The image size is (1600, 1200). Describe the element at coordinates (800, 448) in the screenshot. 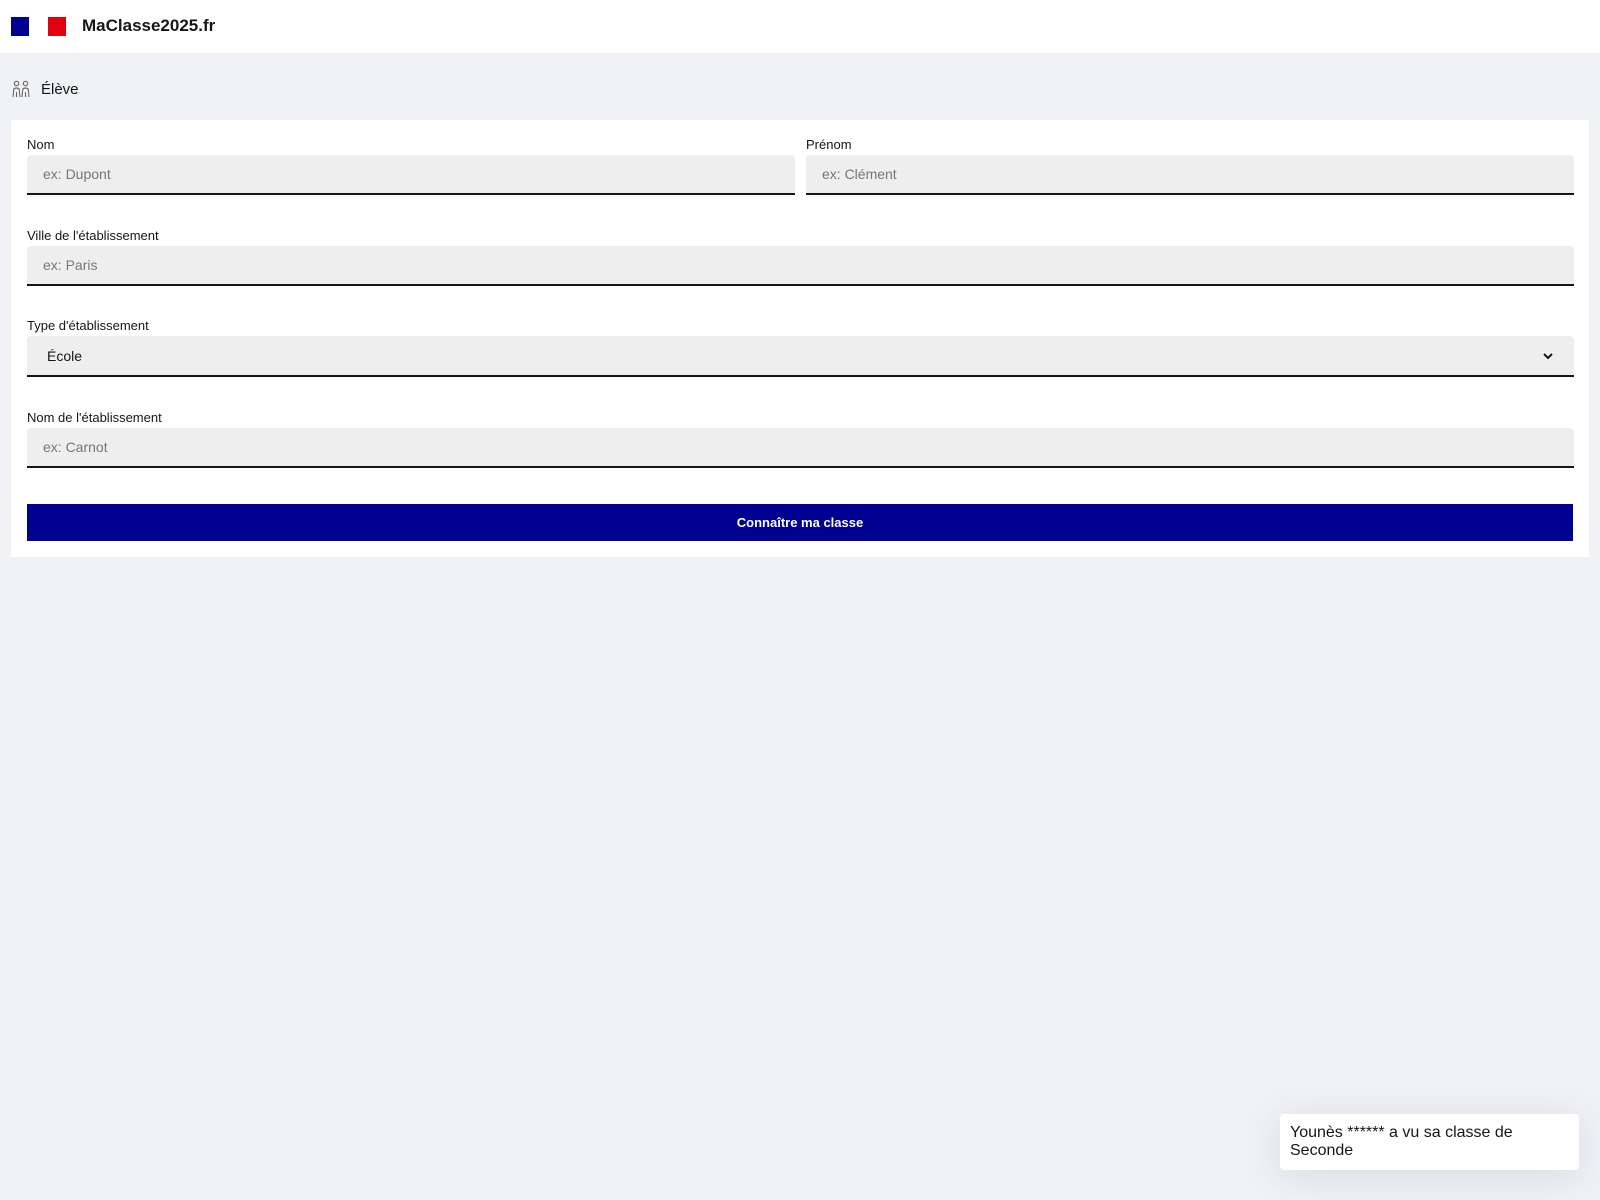

I see `etablissement-input` at that location.